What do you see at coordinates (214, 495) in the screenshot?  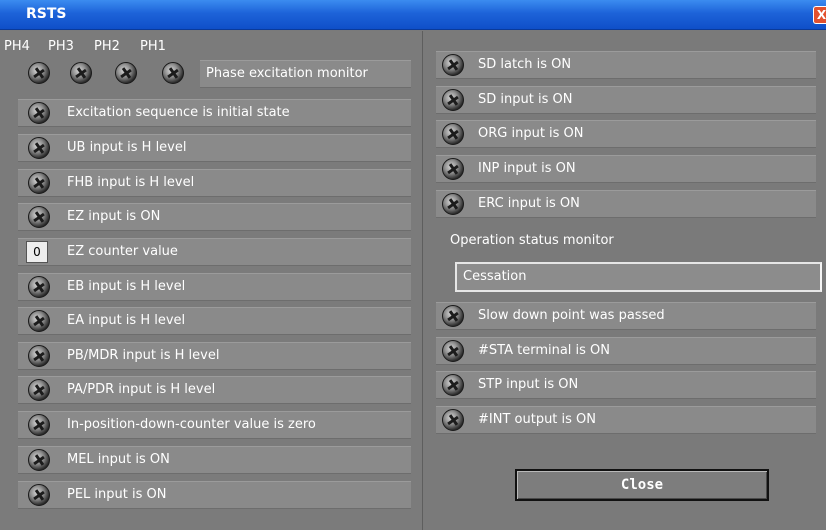 I see `status-row: PEL input is ON` at bounding box center [214, 495].